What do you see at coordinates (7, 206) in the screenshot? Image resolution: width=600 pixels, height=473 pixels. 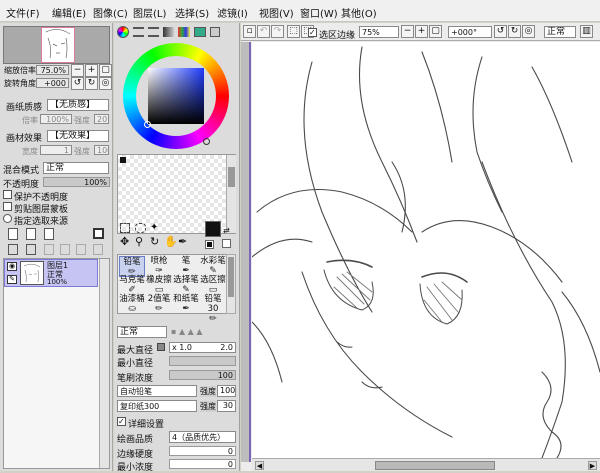 I see `clipping-mask-checkbox` at bounding box center [7, 206].